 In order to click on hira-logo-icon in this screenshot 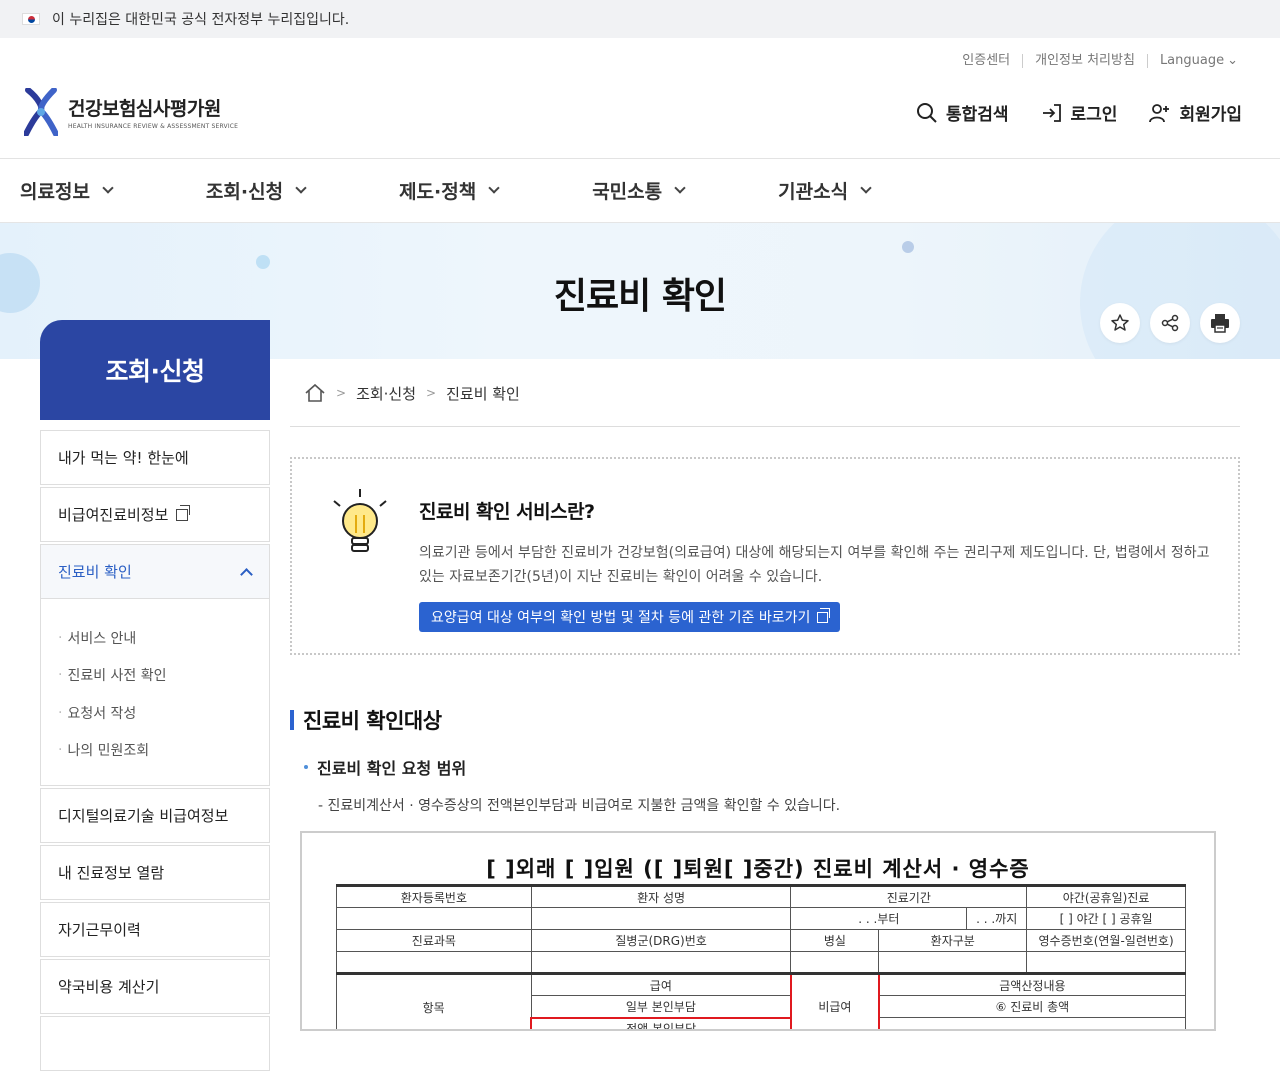, I will do `click(41, 112)`.